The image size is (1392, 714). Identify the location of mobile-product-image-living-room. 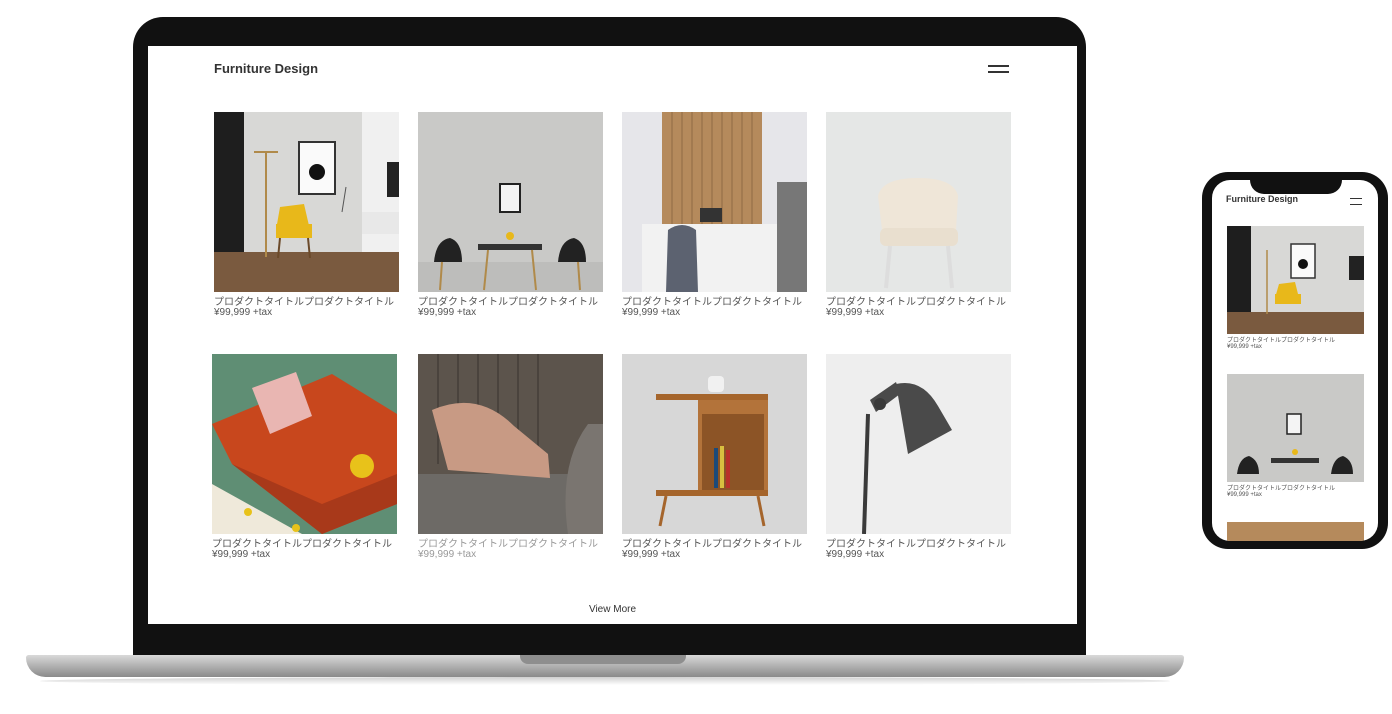
(1295, 280).